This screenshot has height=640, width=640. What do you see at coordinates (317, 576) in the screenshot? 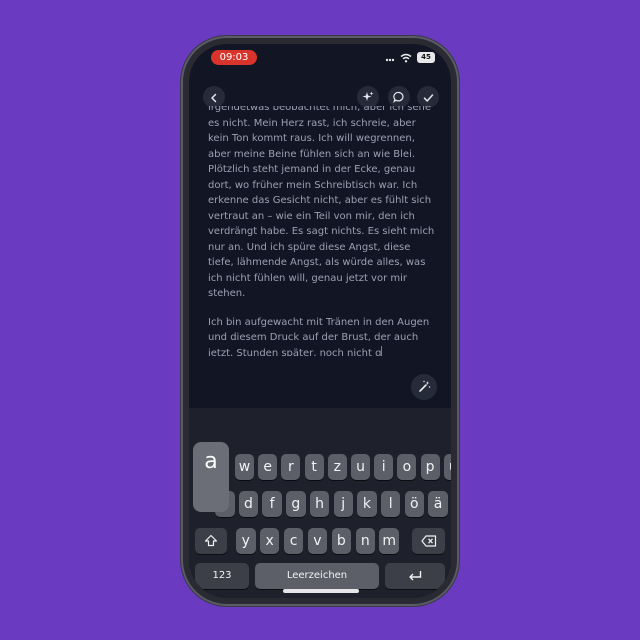
I see `space-key: Leerzeichen` at bounding box center [317, 576].